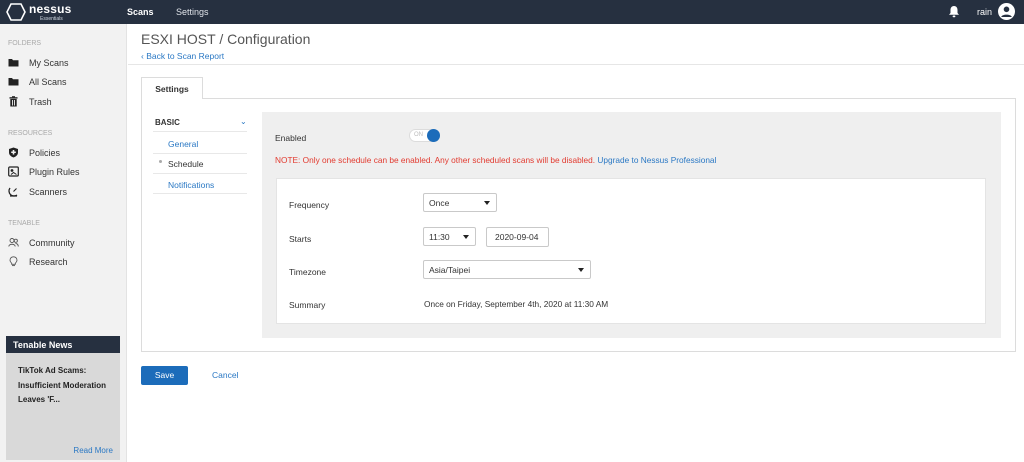  What do you see at coordinates (507, 269) in the screenshot?
I see `timezone-select: Asia/Taipei` at bounding box center [507, 269].